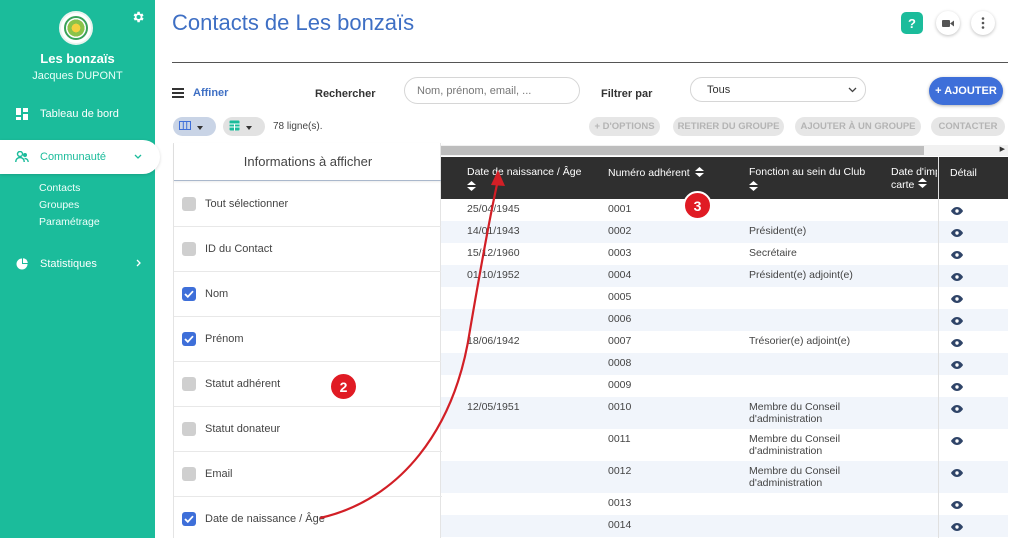  Describe the element at coordinates (858, 126) in the screenshot. I see `add-to-group-button: AJOUTER À UN GROUPE` at that location.